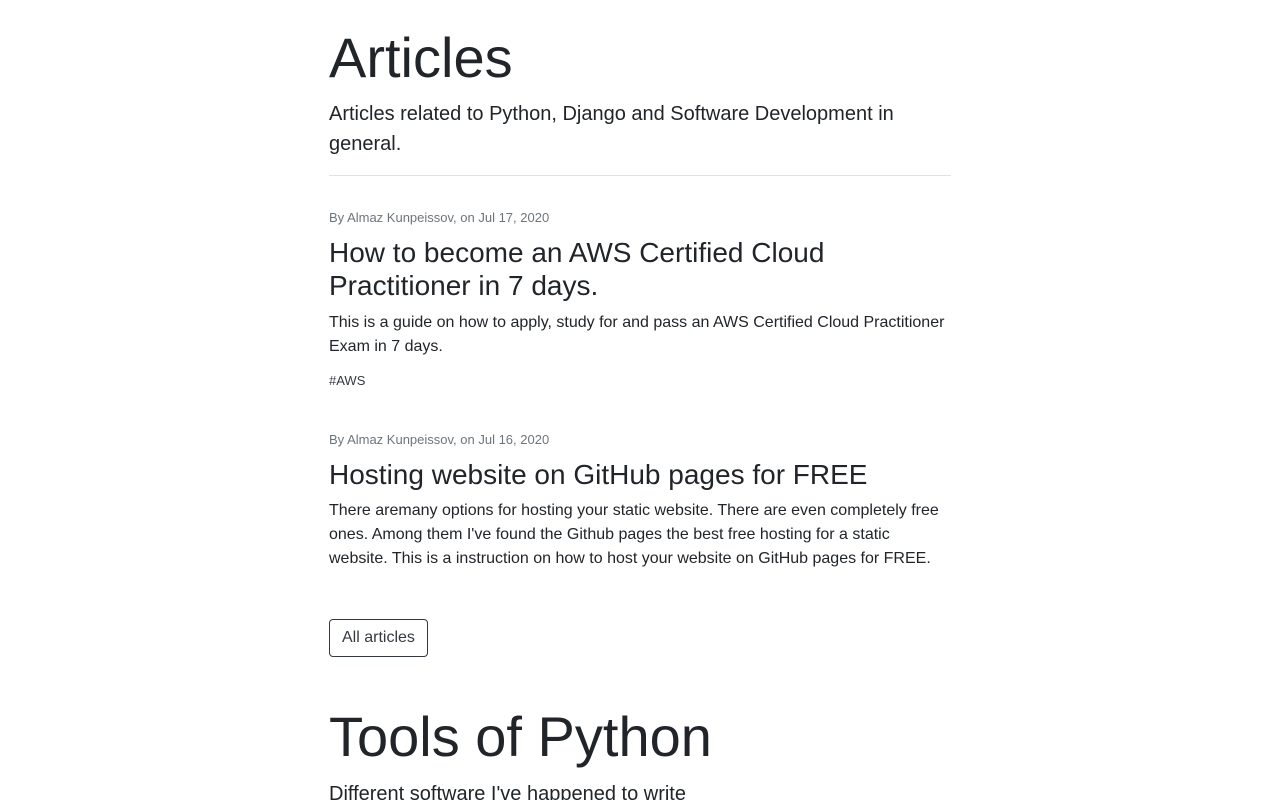 This screenshot has height=800, width=1280. I want to click on tag-aws-link: #AWS, so click(347, 380).